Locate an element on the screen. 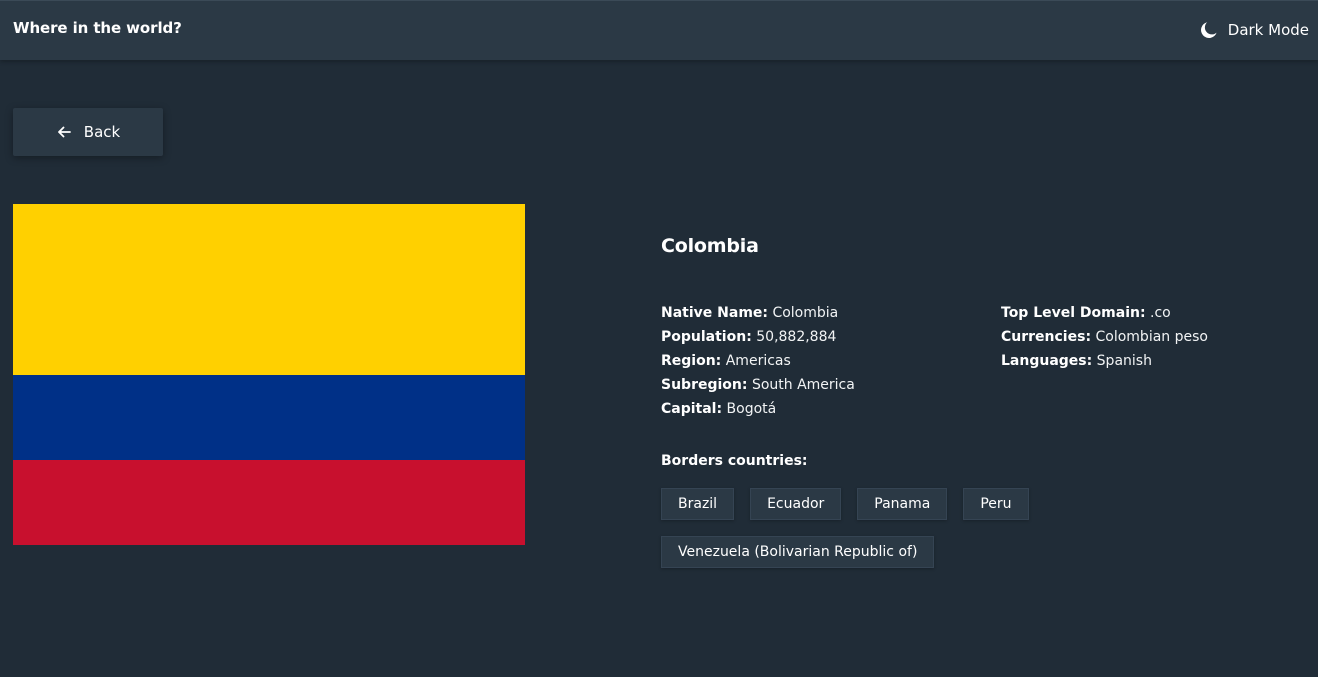  detail-languages: Languages: Spanish is located at coordinates (1104, 361).